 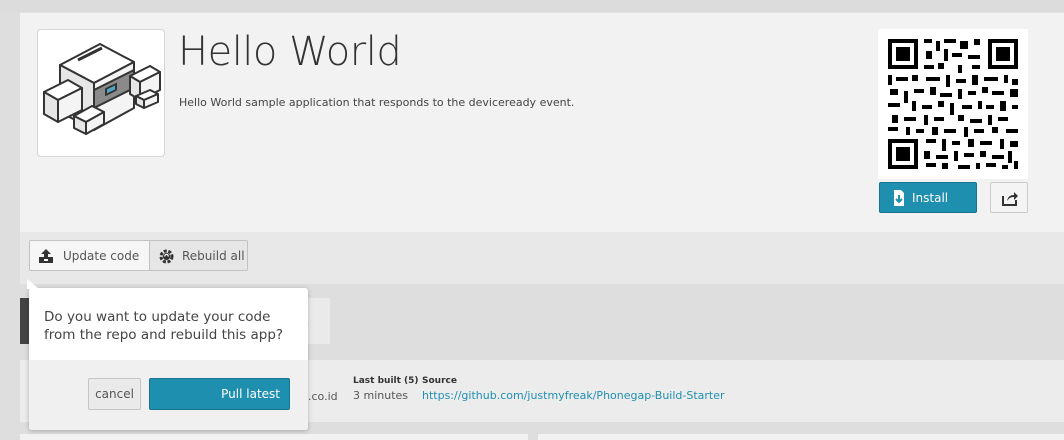 I want to click on top-strip, so click(x=532, y=6).